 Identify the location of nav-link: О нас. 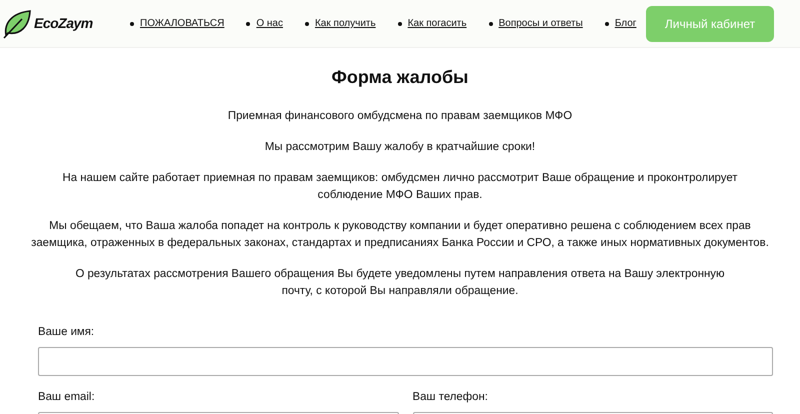
(269, 23).